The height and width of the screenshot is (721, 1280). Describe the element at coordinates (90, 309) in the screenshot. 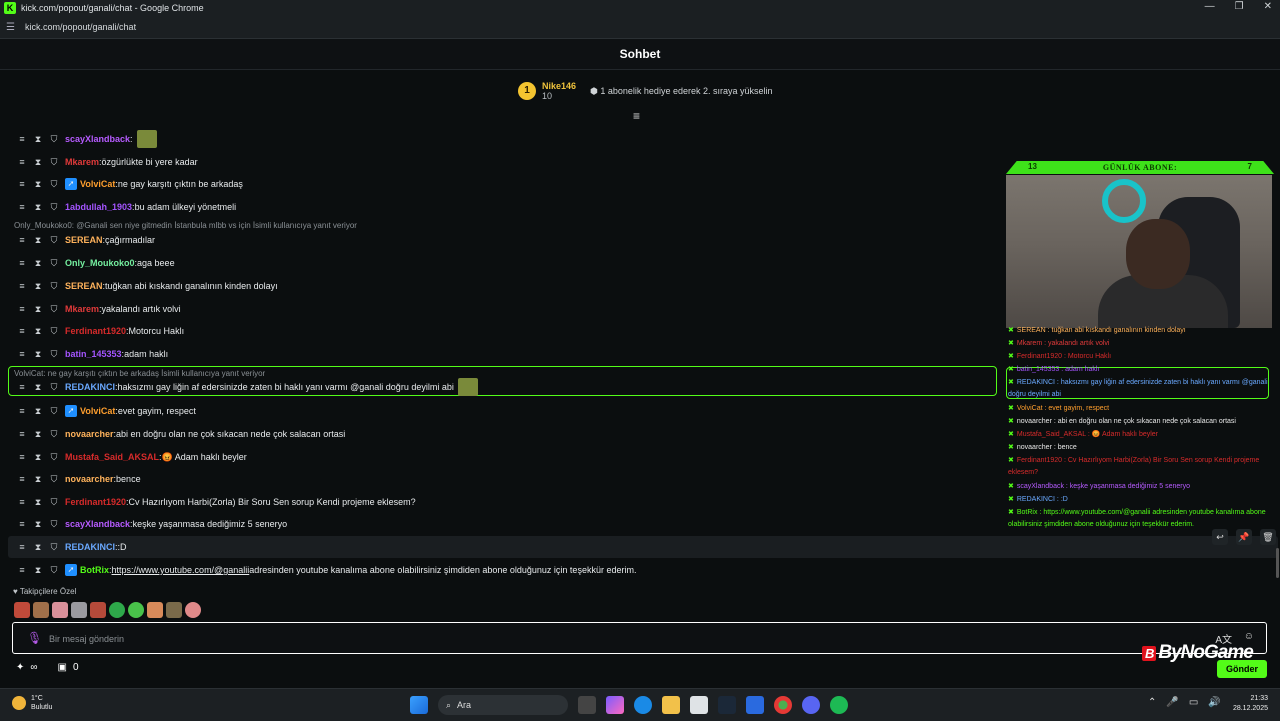

I see `chat-message: ≡ ⧗ ⛉ Mkarem: yakalandı artık volvi` at that location.